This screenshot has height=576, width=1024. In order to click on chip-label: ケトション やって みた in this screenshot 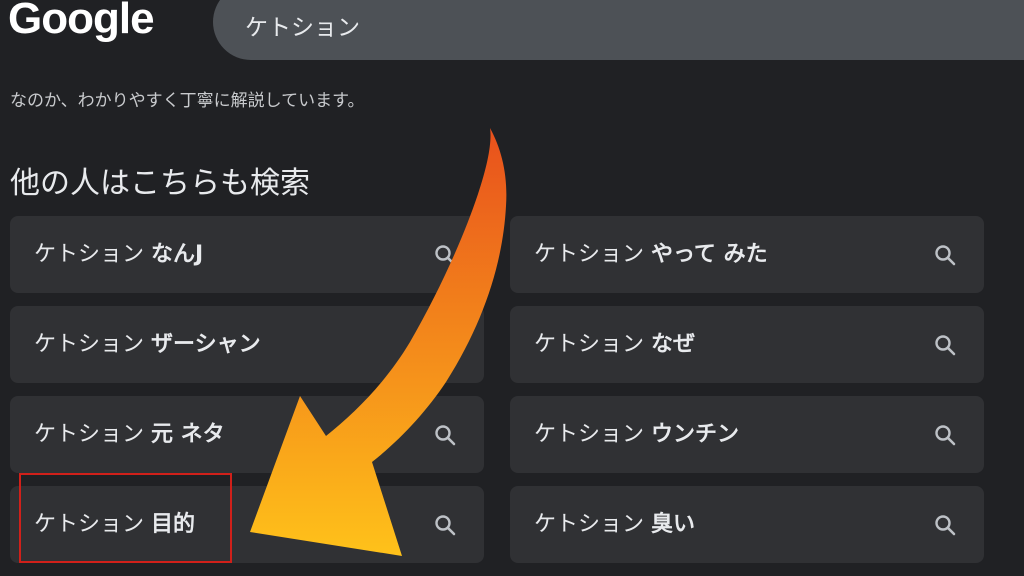, I will do `click(651, 254)`.